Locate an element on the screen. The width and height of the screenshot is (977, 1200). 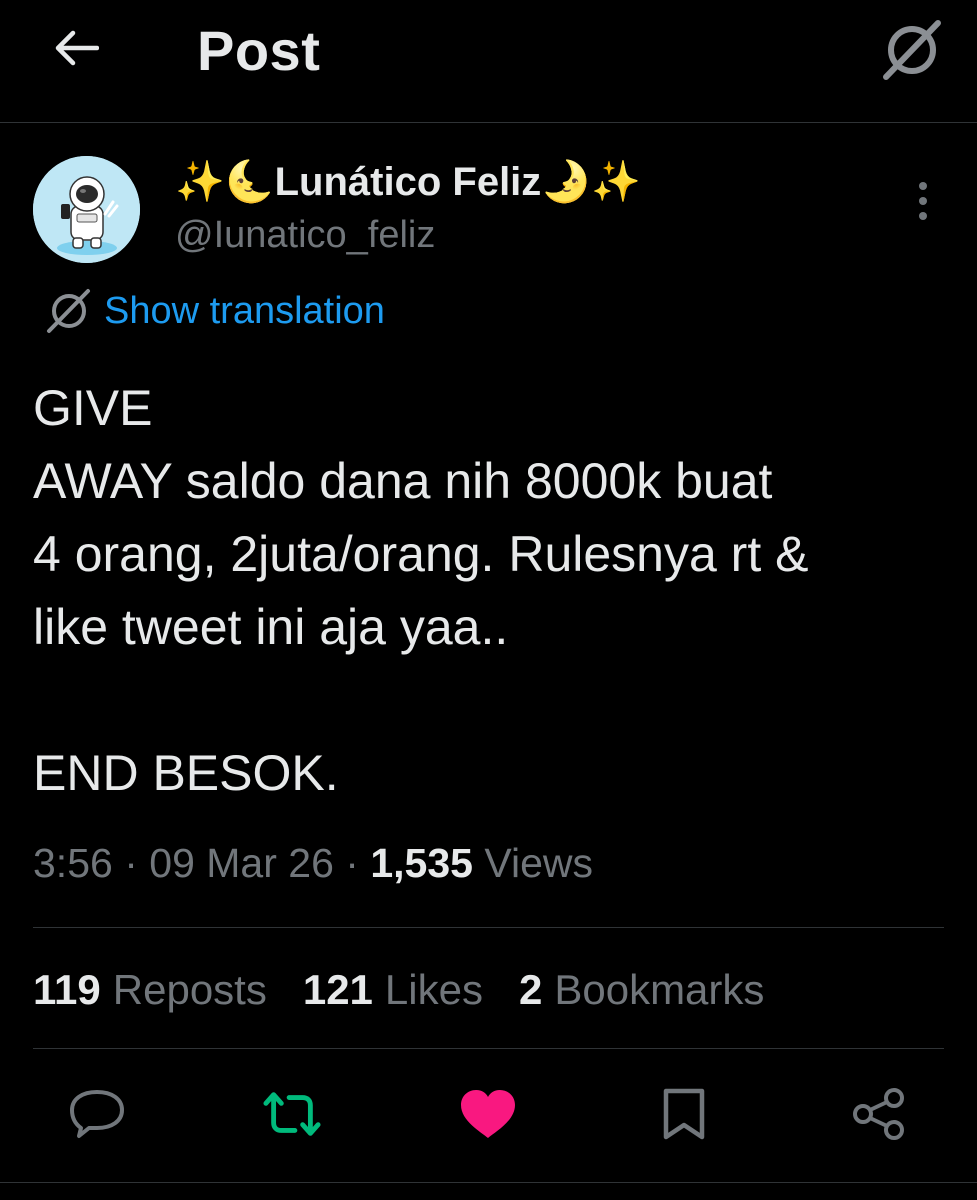
author-display-name: ✨🌜Lunático Feliz🌛✨ is located at coordinates (408, 181).